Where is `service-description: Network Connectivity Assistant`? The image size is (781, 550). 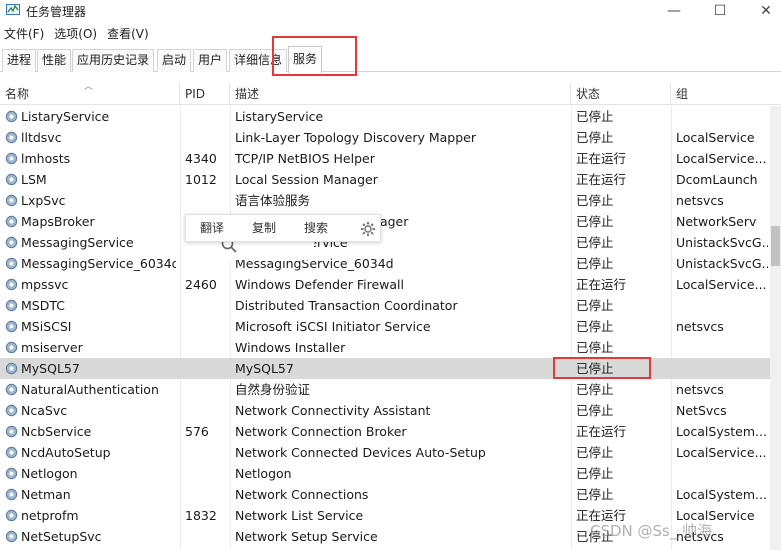
service-description: Network Connectivity Assistant is located at coordinates (333, 410).